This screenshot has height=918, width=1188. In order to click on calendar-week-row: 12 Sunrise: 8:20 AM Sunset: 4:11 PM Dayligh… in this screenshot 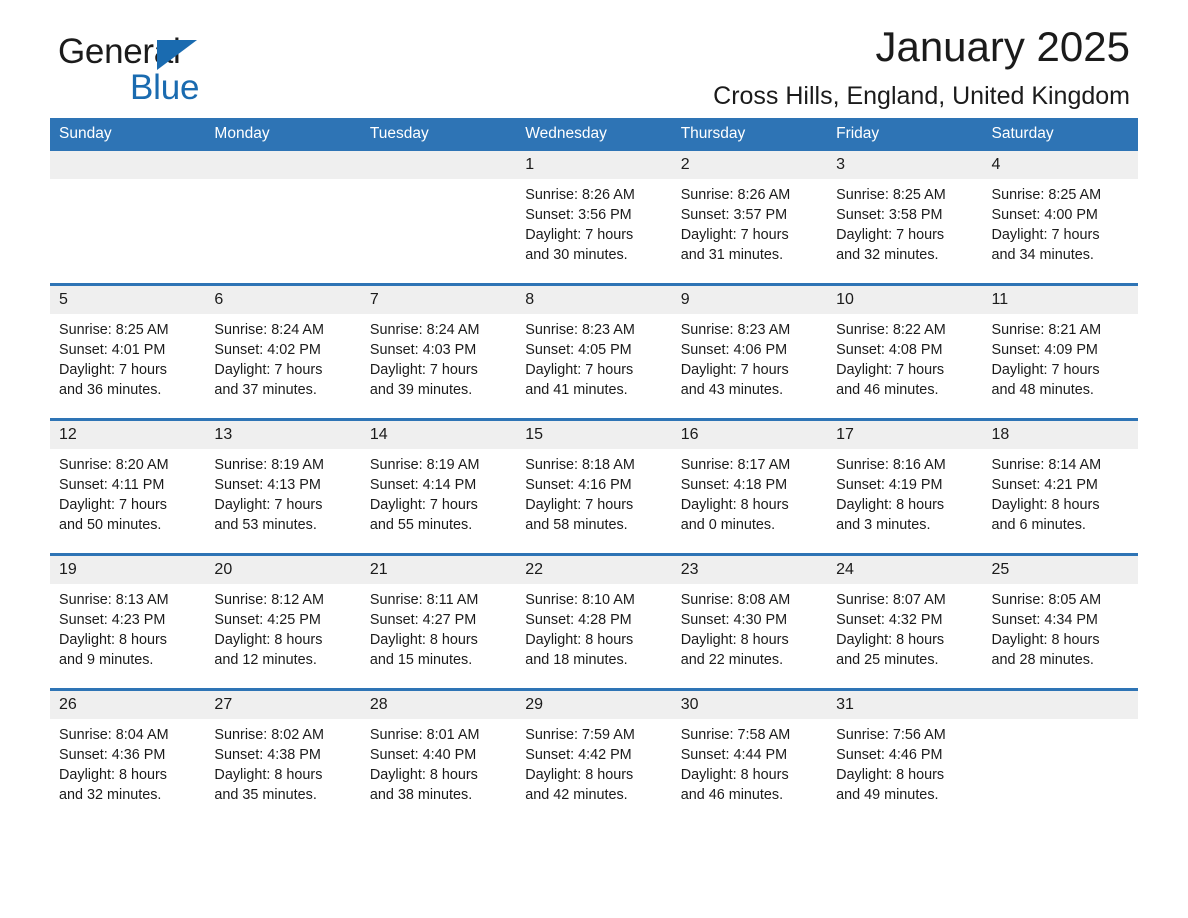, I will do `click(594, 486)`.